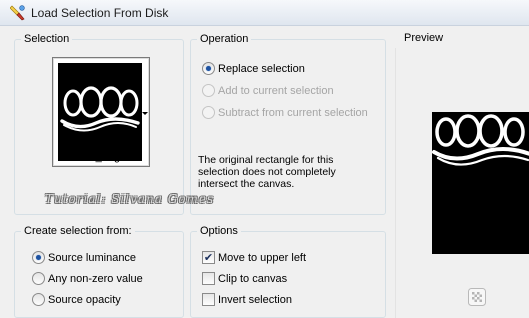  I want to click on radio-label: Add to current selection, so click(276, 91).